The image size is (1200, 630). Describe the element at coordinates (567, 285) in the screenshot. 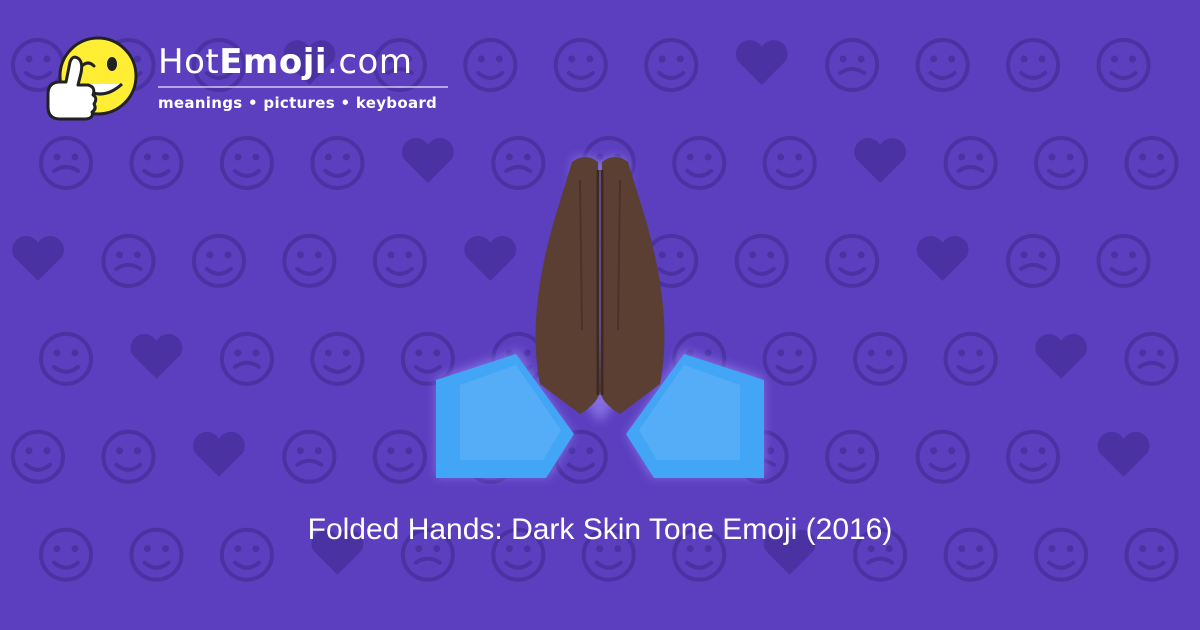

I see `left-hand` at that location.